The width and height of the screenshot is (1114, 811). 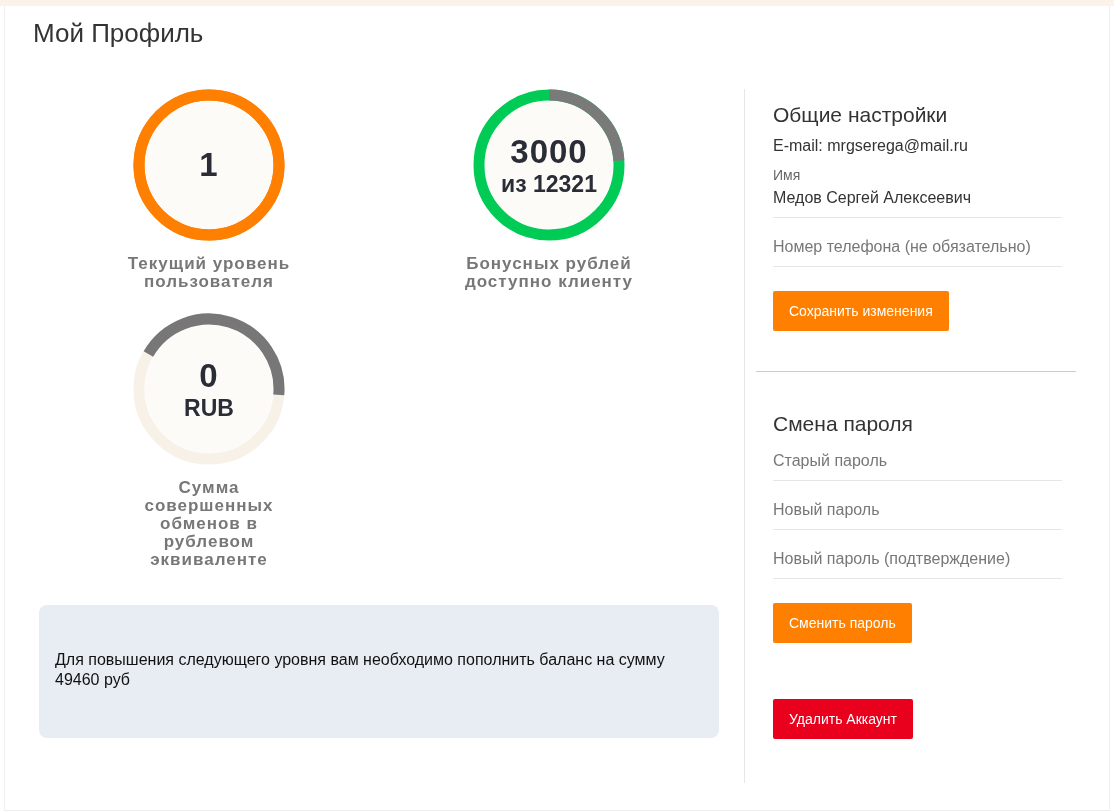 I want to click on field-label: Имя, so click(x=787, y=175).